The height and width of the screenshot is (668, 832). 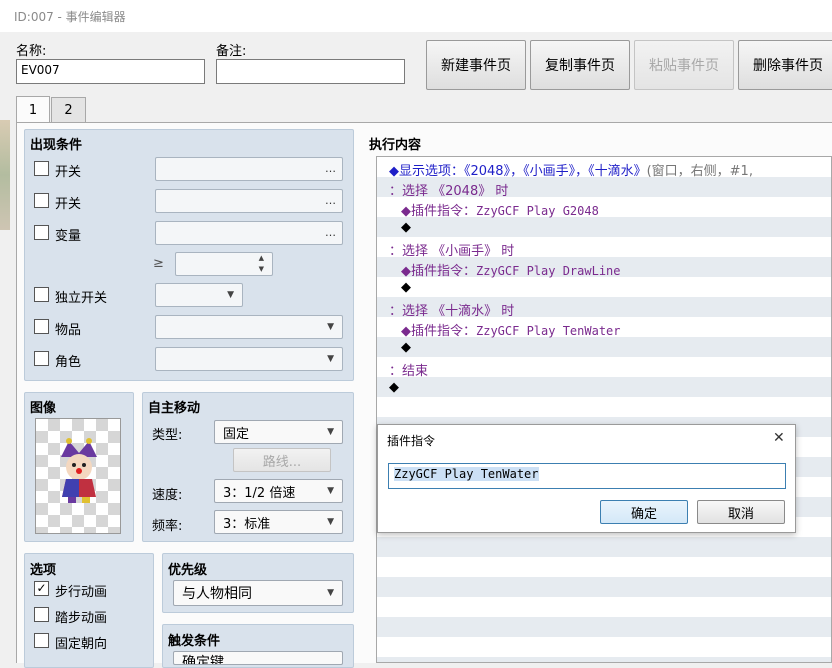 What do you see at coordinates (41, 358) in the screenshot?
I see `actor-checkbox` at bounding box center [41, 358].